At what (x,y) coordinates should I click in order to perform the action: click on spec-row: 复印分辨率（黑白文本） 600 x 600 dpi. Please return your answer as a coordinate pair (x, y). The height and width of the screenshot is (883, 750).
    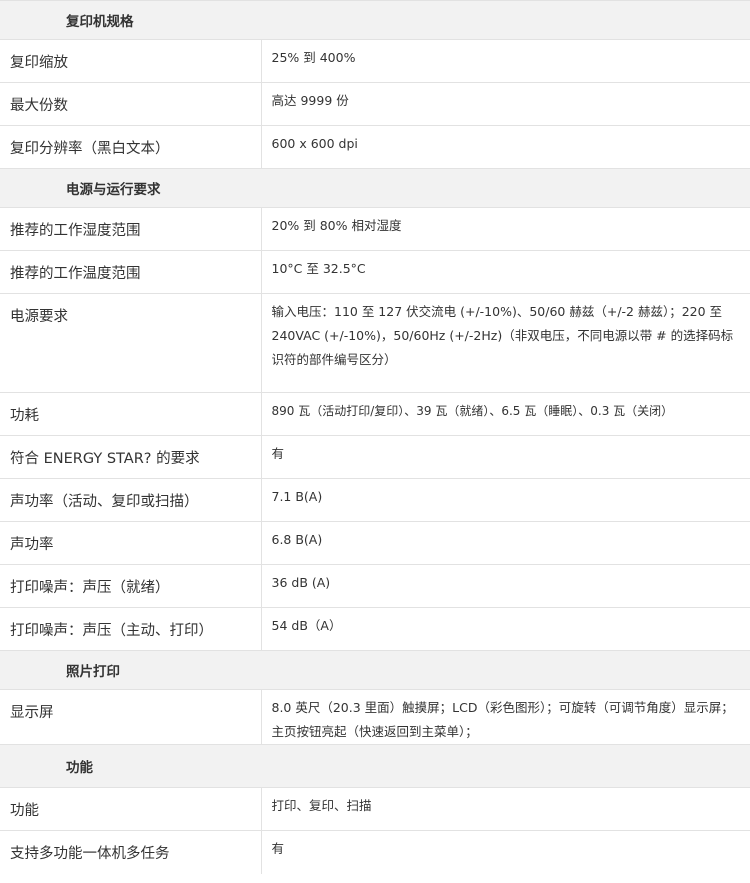
    Looking at the image, I should click on (375, 147).